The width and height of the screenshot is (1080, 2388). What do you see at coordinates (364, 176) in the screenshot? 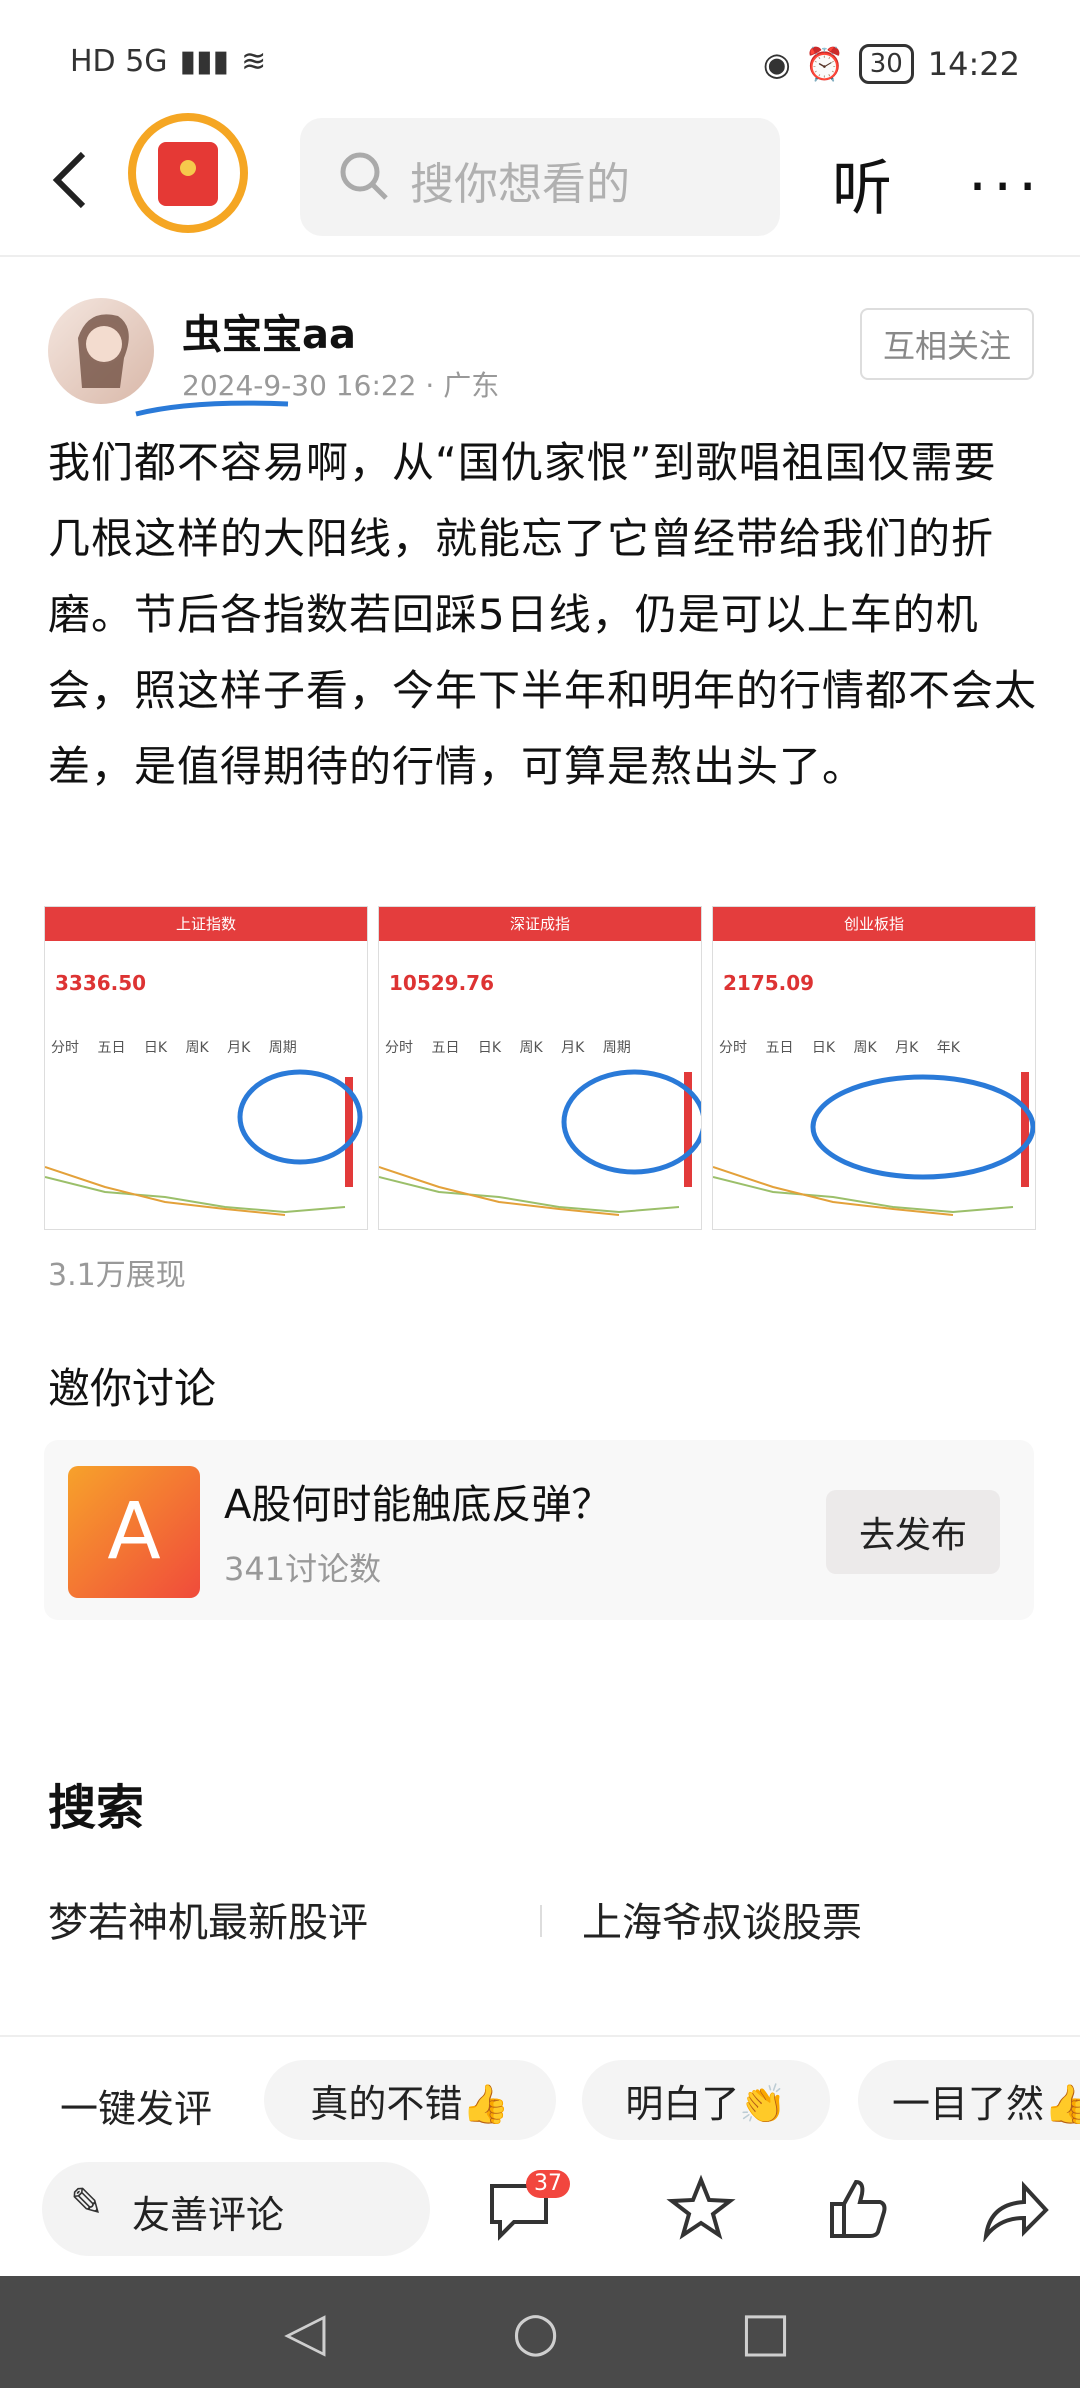
I see `search-icon` at bounding box center [364, 176].